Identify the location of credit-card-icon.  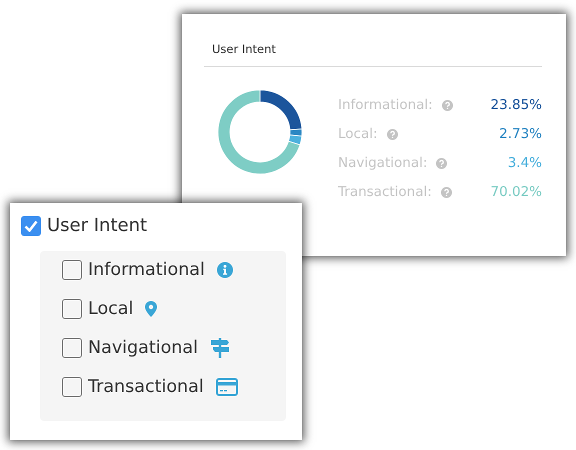
(227, 387).